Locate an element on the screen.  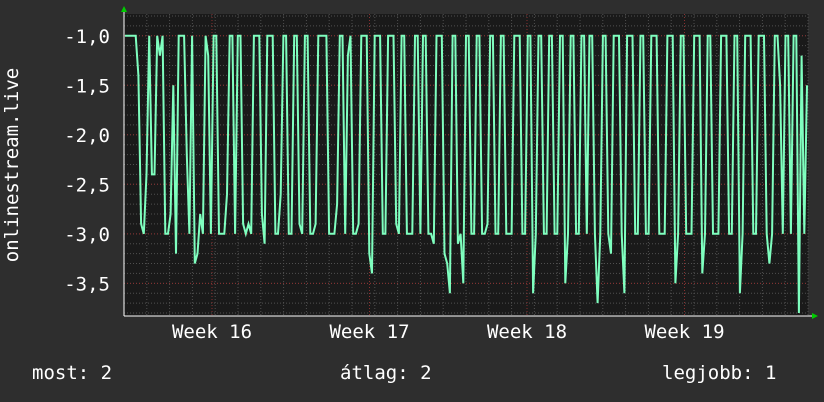
y-tick-label: -2,0 is located at coordinates (87, 136).